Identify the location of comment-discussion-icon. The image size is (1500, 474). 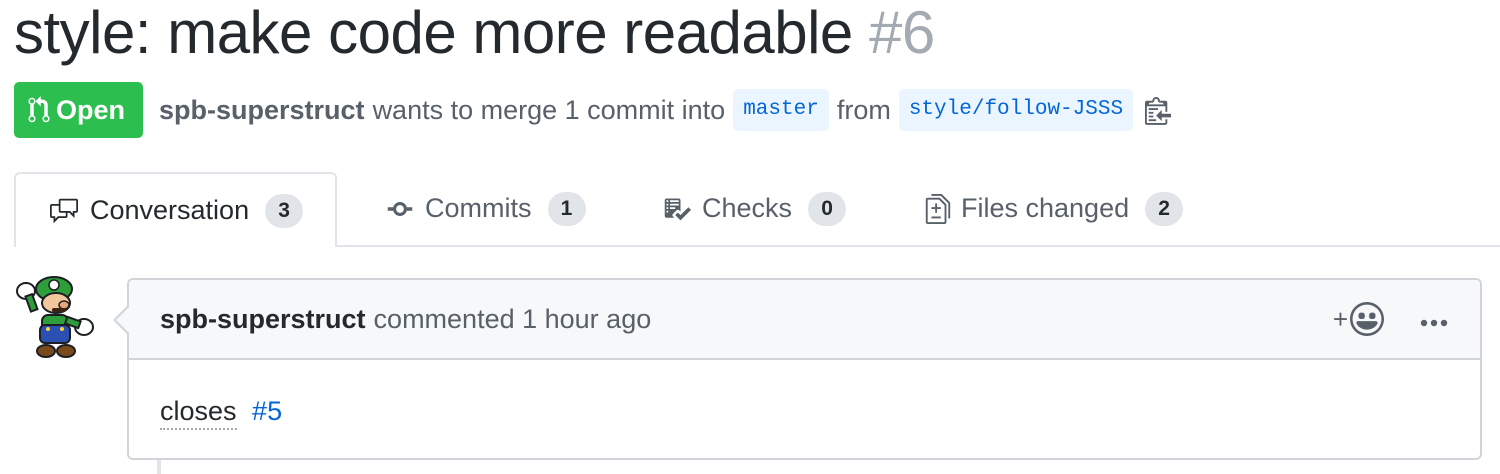
(64, 210).